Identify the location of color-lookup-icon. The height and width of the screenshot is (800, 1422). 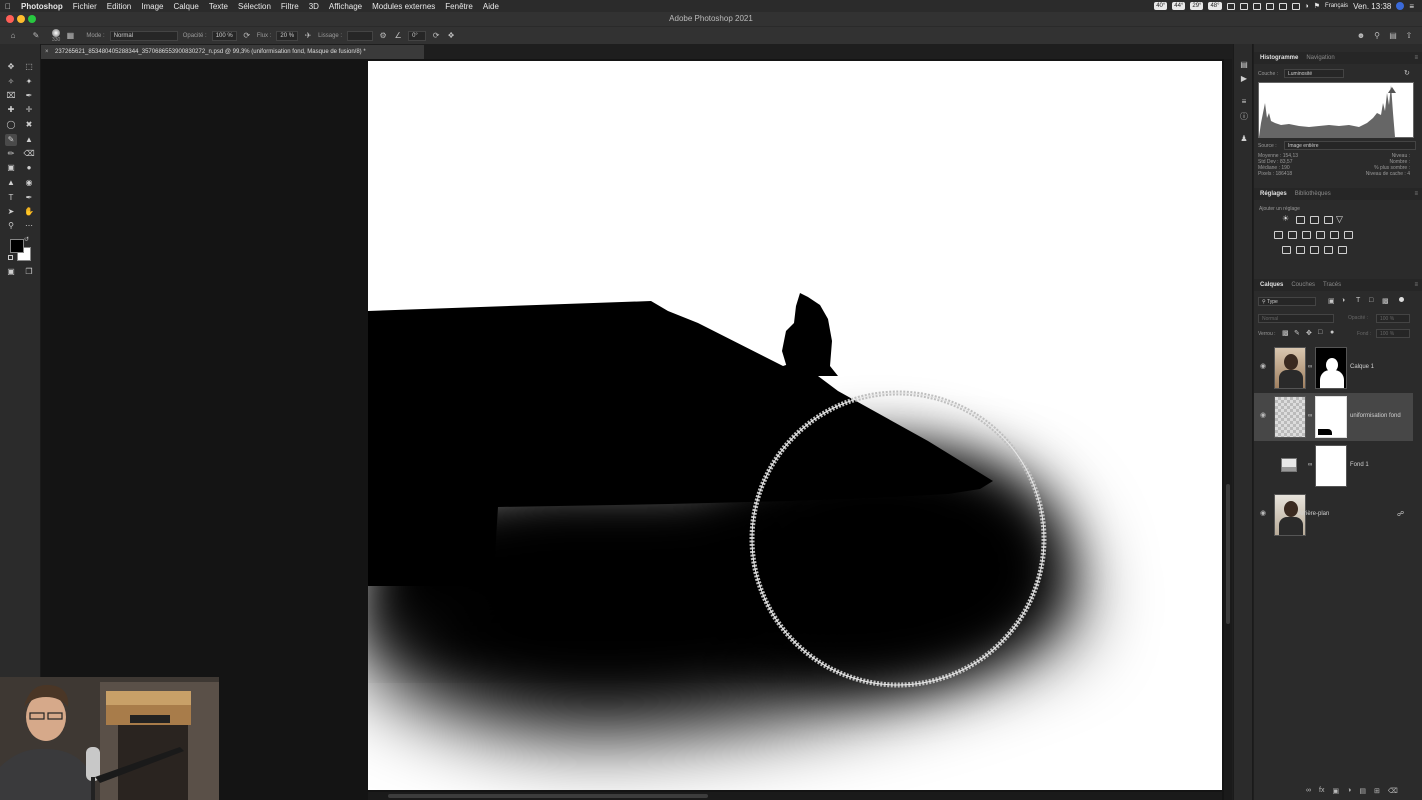
(1348, 235).